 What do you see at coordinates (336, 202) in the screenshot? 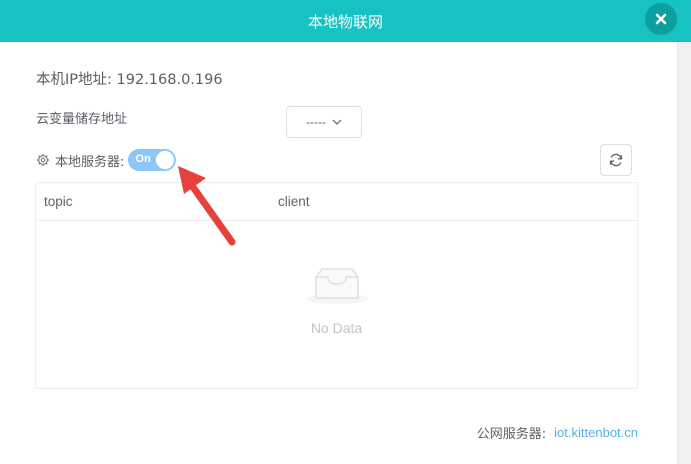
I see `table-header: topic client` at bounding box center [336, 202].